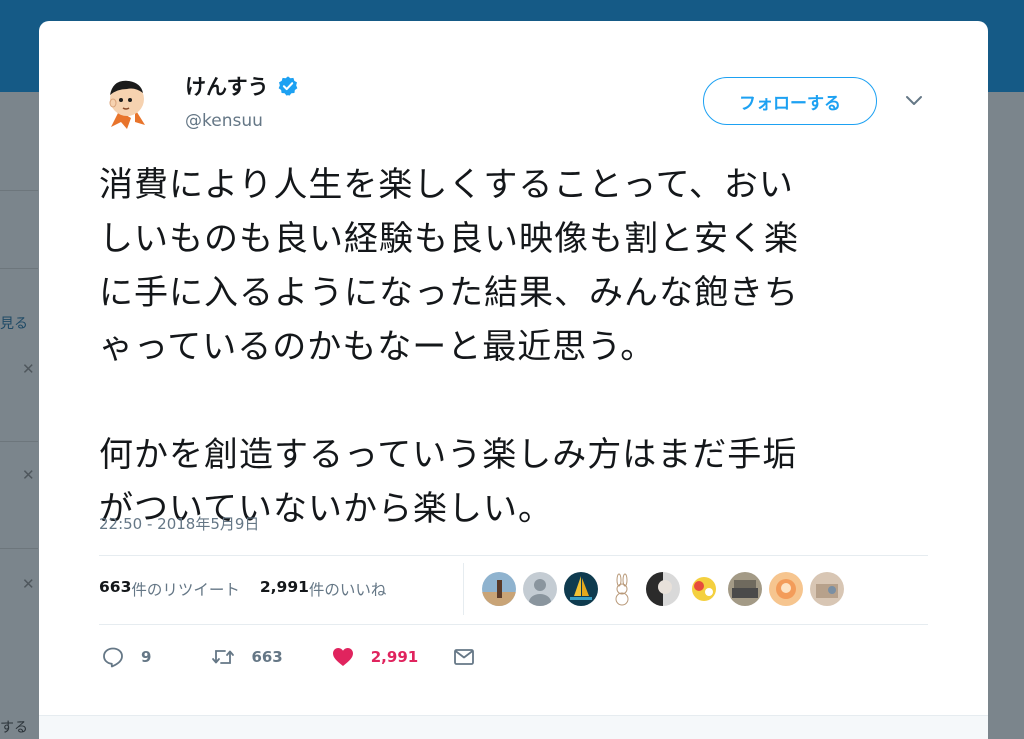 The image size is (1024, 739). Describe the element at coordinates (513, 727) in the screenshot. I see `reply-area` at that location.